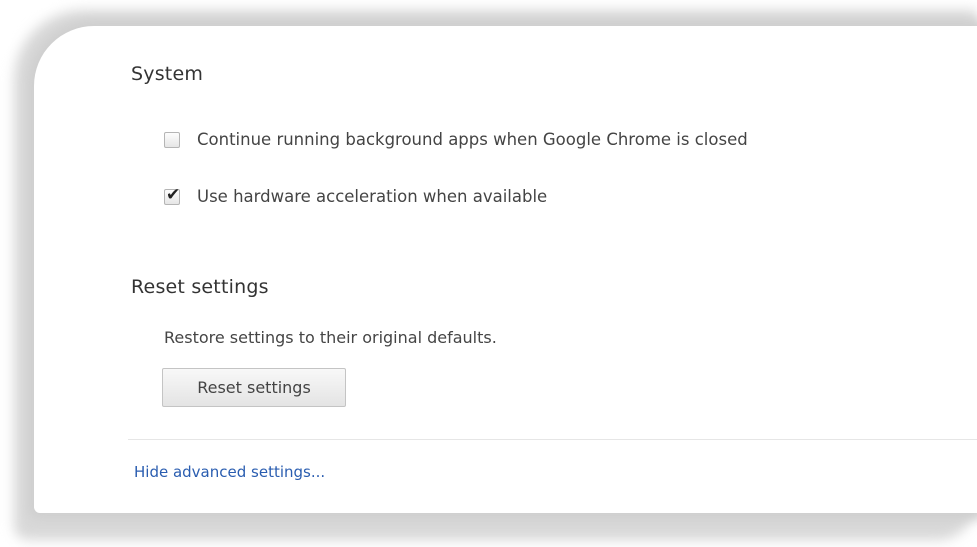  I want to click on divider, so click(552, 439).